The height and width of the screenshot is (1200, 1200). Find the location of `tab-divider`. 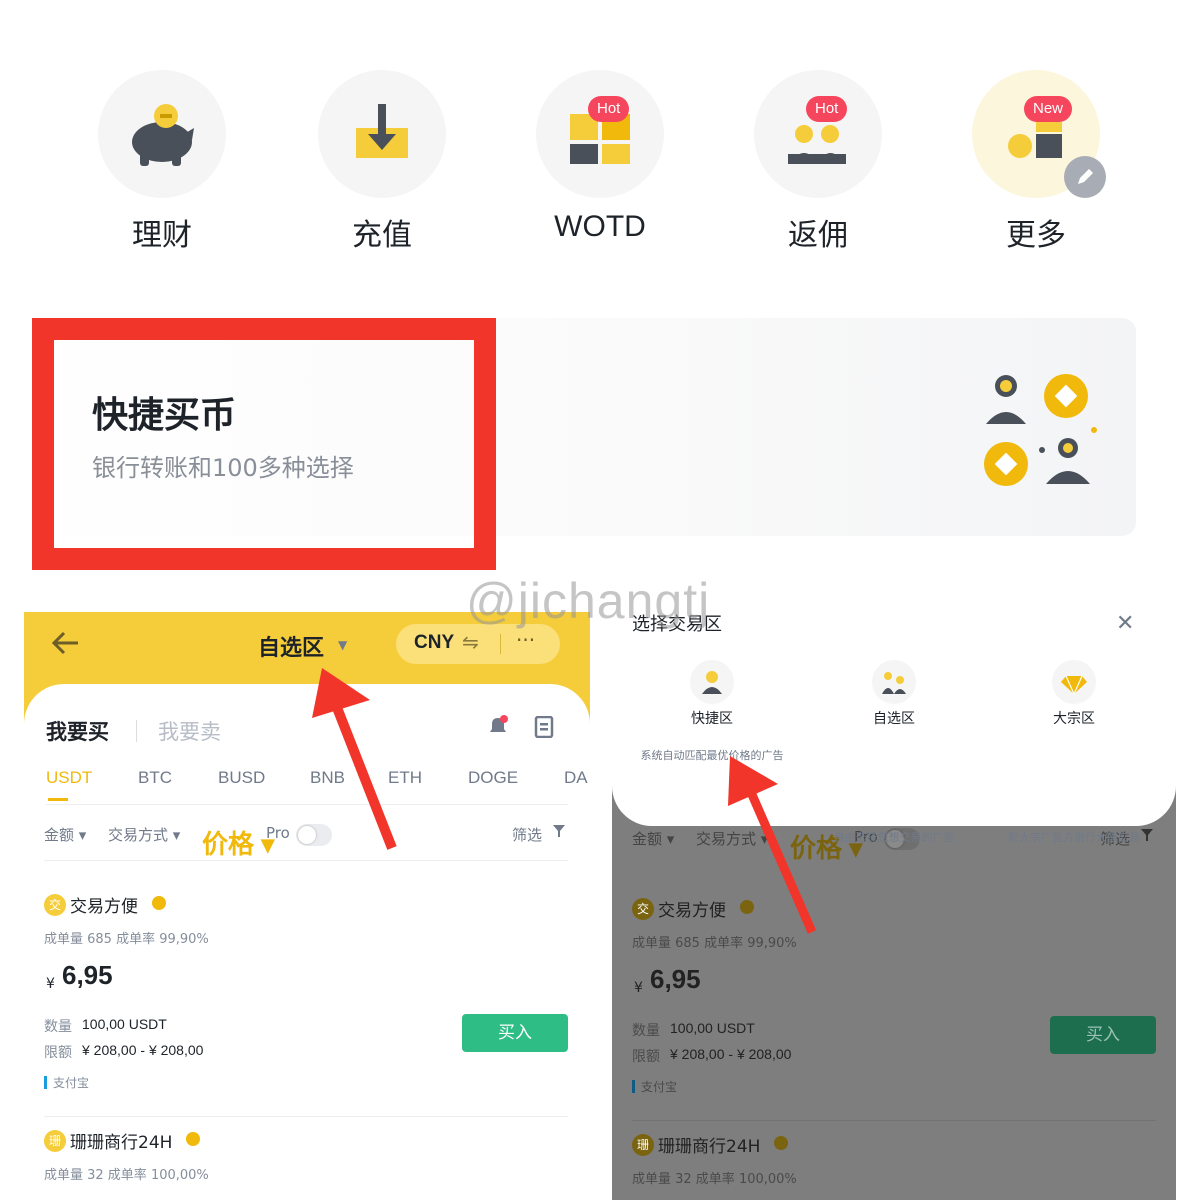

tab-divider is located at coordinates (136, 731).